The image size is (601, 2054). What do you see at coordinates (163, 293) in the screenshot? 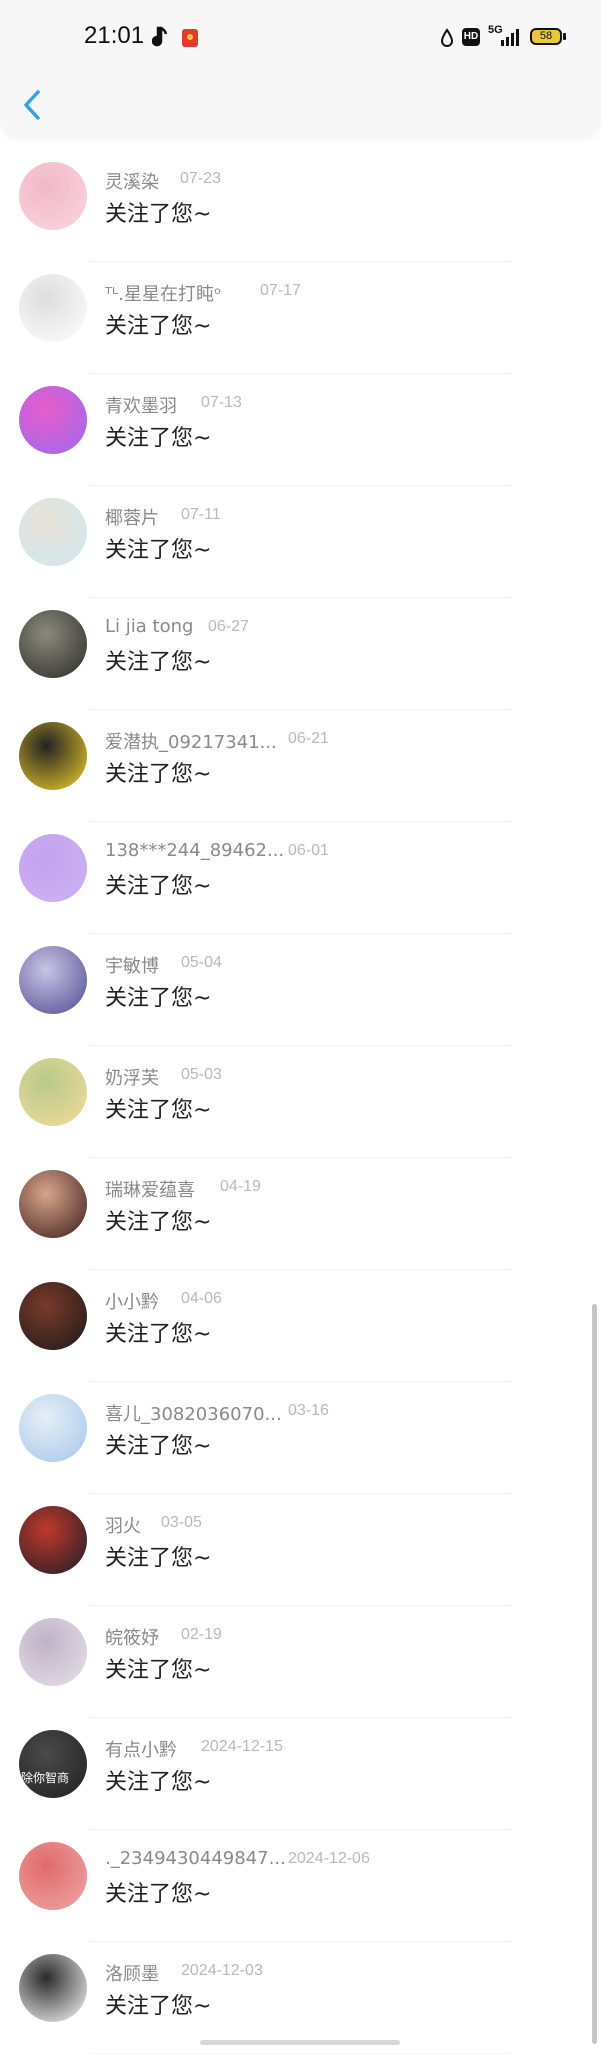
I see `follower-name: ᵀᴸ.星星在打盹ᵒ` at bounding box center [163, 293].